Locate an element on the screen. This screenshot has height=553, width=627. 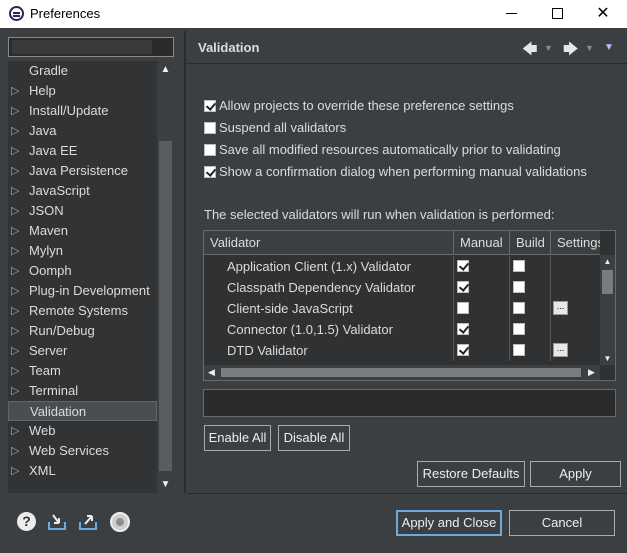
arrow-right-icon: 🡆 is located at coordinates (571, 51).